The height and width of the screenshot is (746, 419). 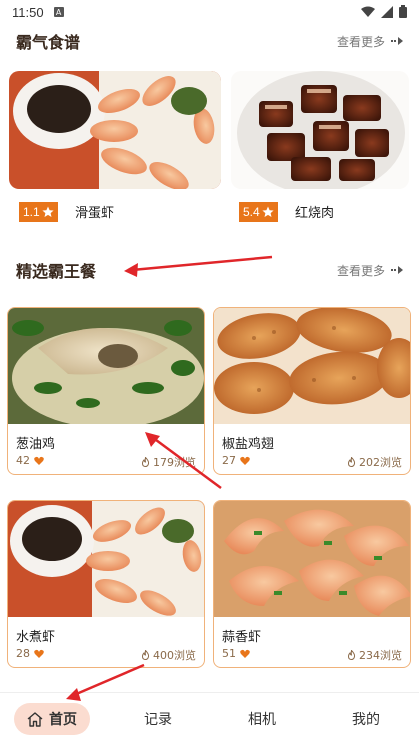 What do you see at coordinates (28, 12) in the screenshot?
I see `status-time: 11:50` at bounding box center [28, 12].